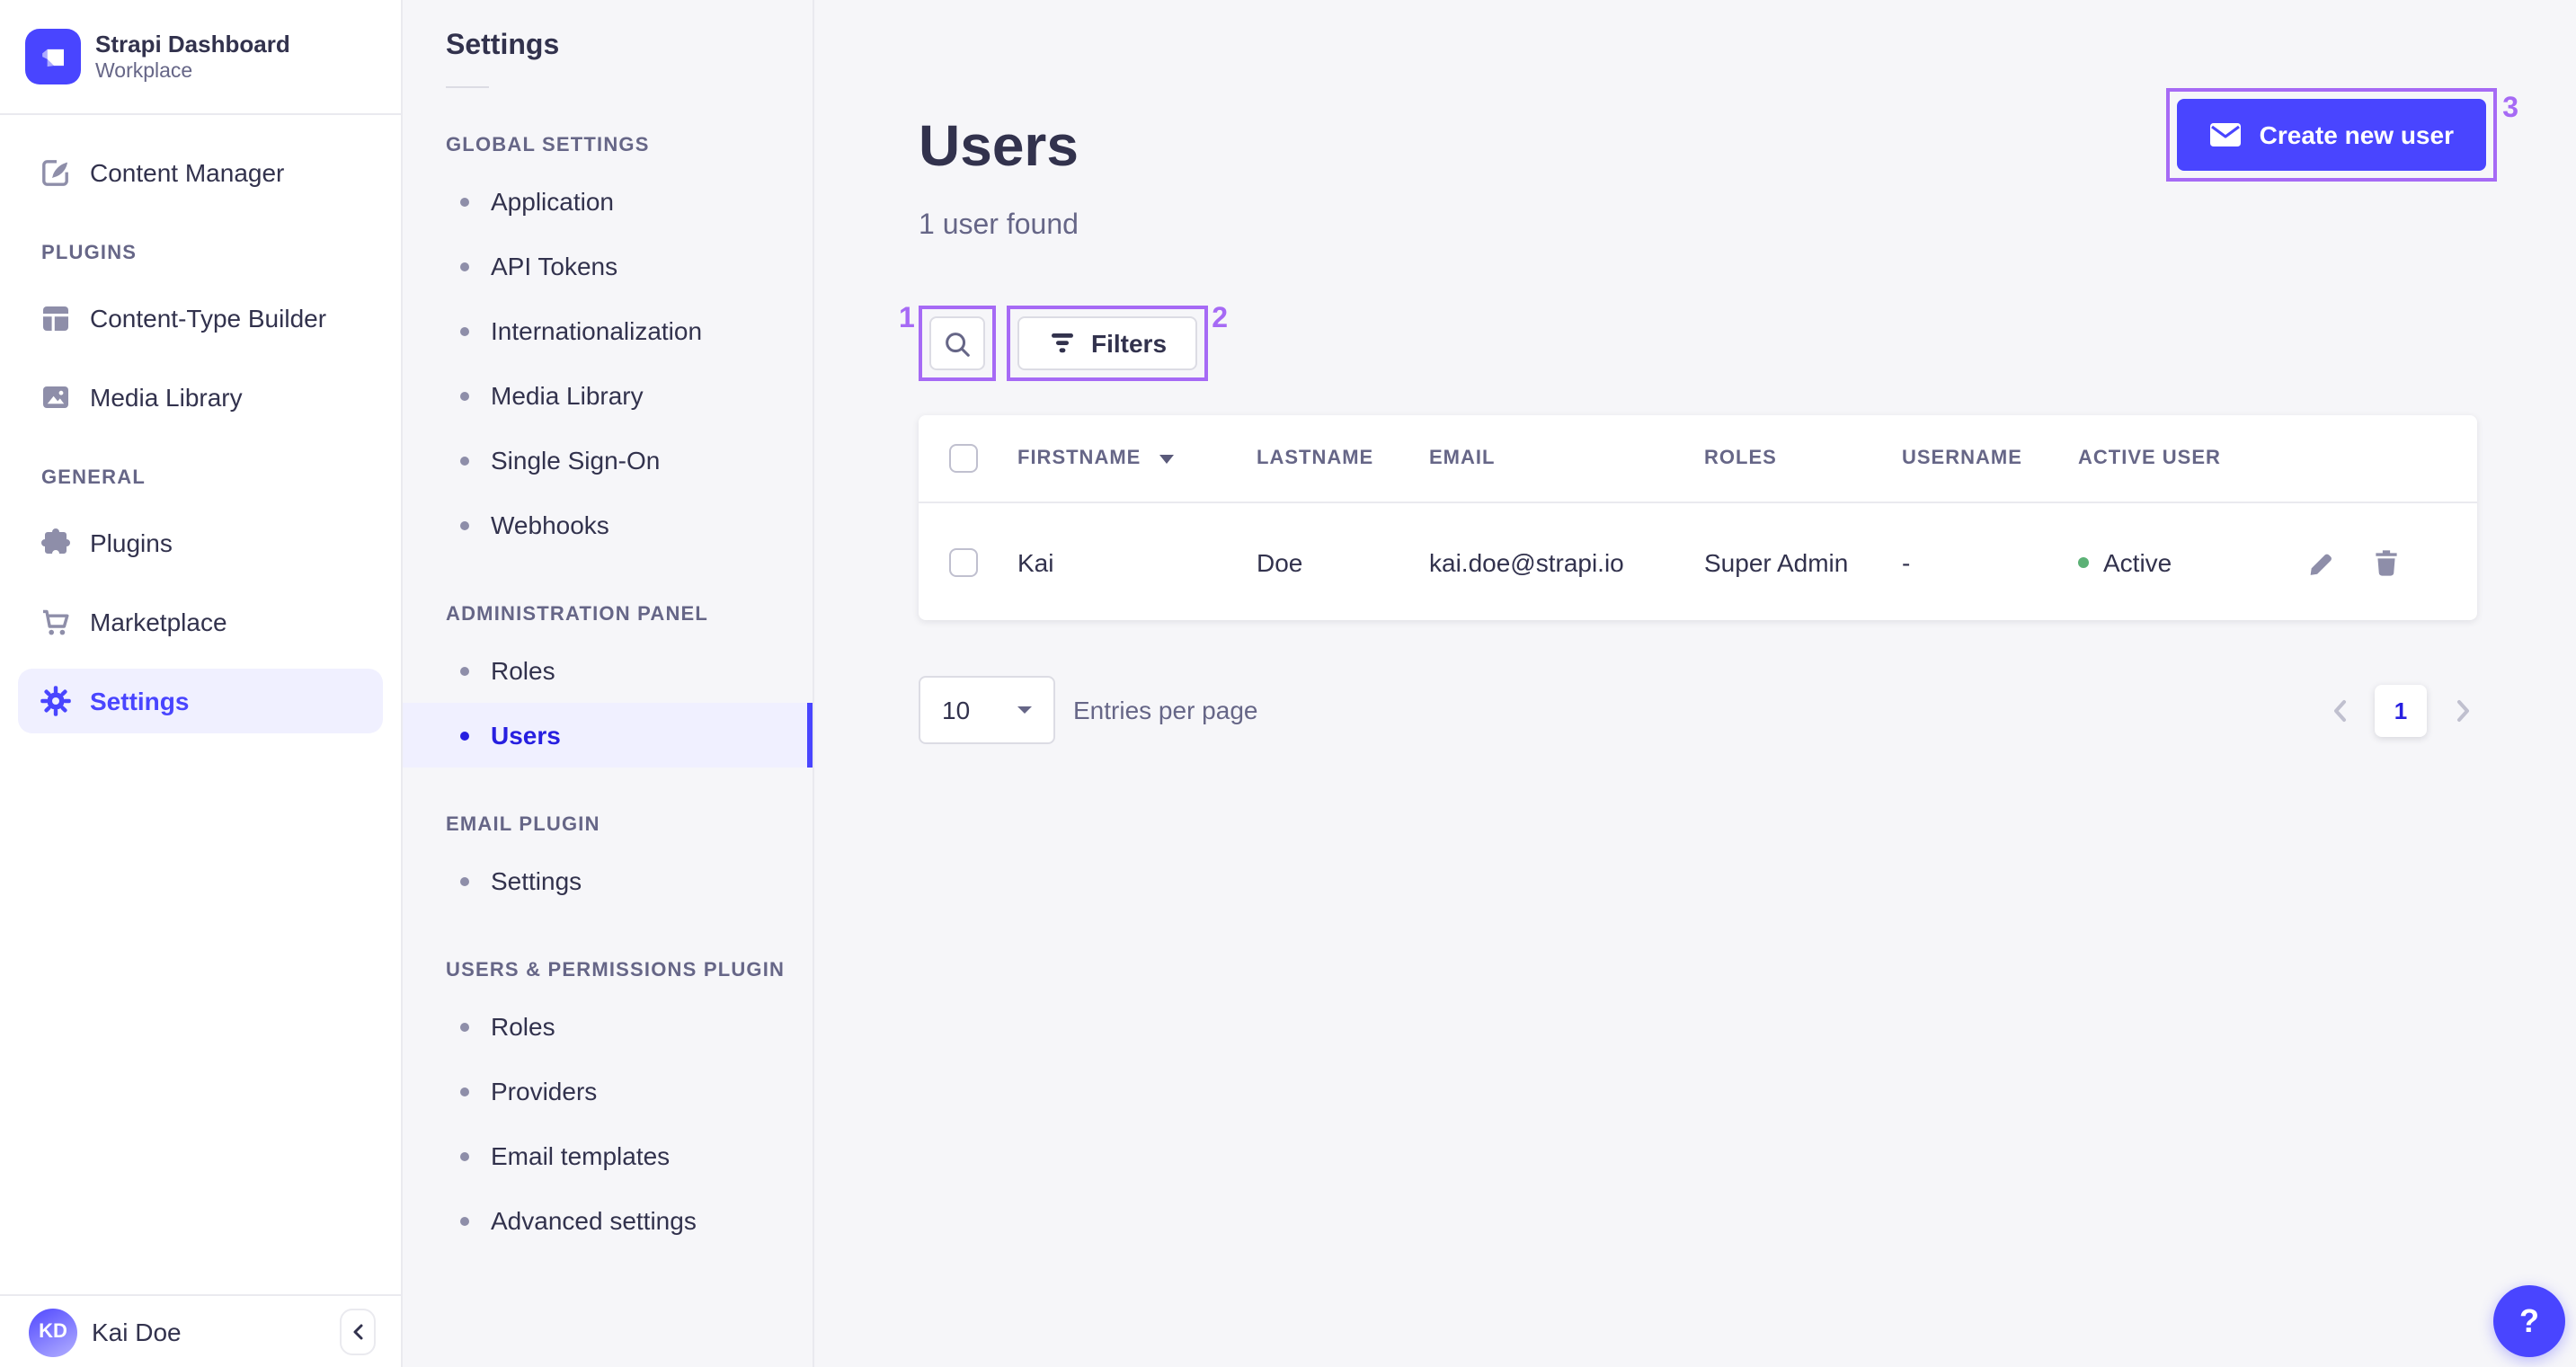 The height and width of the screenshot is (1367, 2576). What do you see at coordinates (1698, 343) in the screenshot?
I see `toolbar: 1 2 Filters` at bounding box center [1698, 343].